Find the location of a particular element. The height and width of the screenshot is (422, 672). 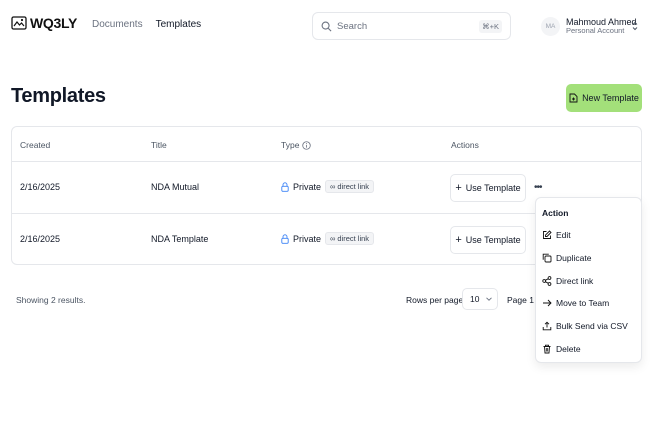

rows-per-page-label: Rows per page is located at coordinates (435, 300).